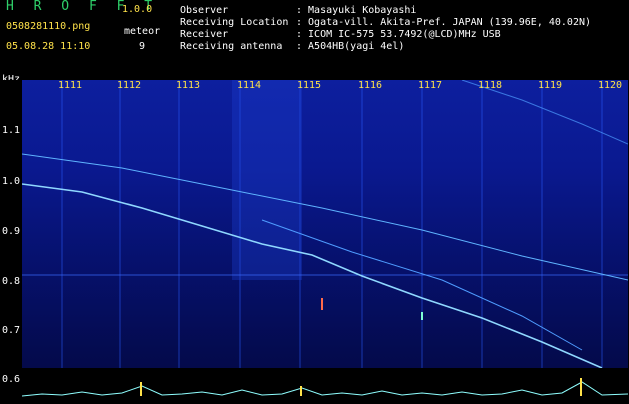 The height and width of the screenshot is (404, 629). Describe the element at coordinates (188, 85) in the screenshot. I see `time-tick-1113: 1113` at that location.